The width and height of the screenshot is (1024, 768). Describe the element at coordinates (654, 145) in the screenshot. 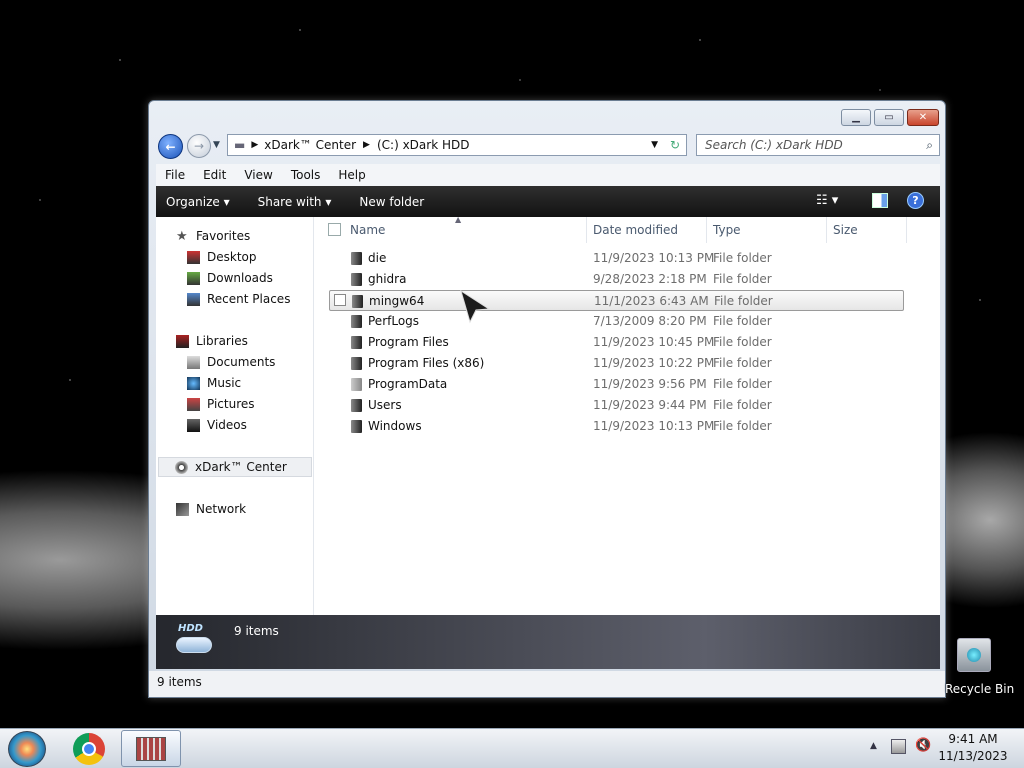

I see `address-dropdown-icon: ▼` at that location.